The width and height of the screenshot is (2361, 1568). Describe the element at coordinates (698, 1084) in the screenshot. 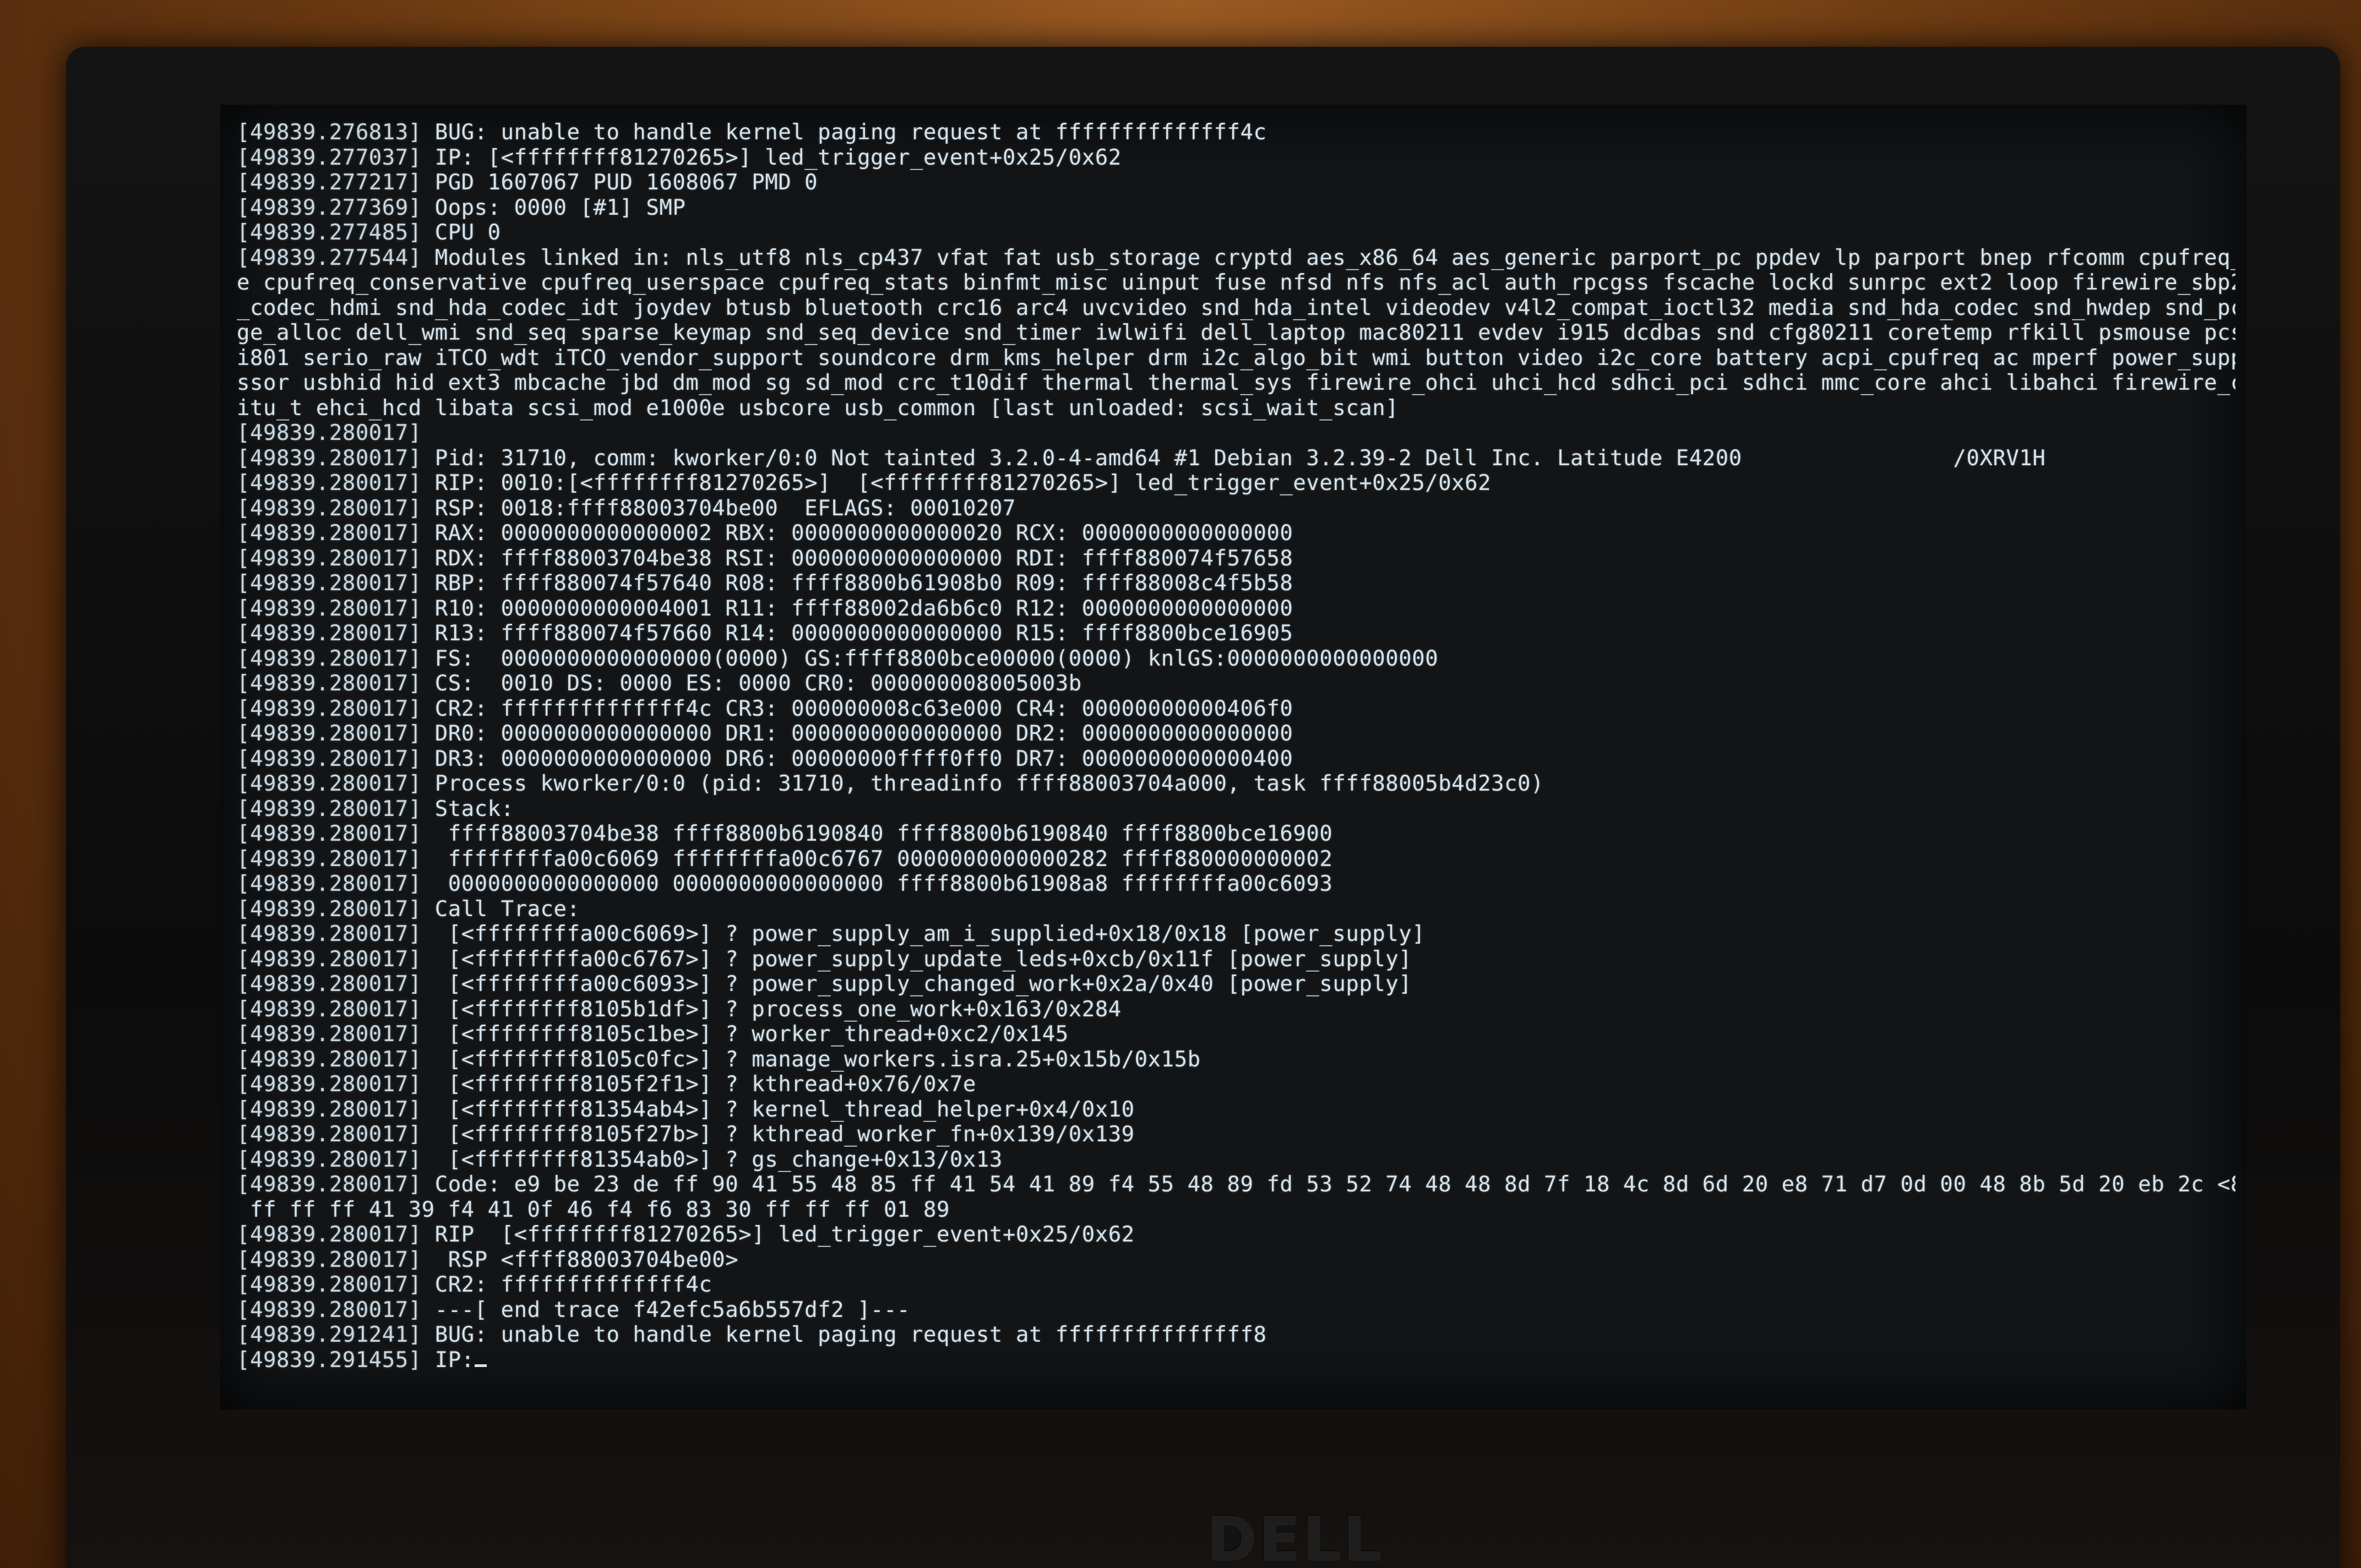

I see `console-message: [<ffffffff8105f2f1>] ? kthread+0x76/0x7e` at that location.